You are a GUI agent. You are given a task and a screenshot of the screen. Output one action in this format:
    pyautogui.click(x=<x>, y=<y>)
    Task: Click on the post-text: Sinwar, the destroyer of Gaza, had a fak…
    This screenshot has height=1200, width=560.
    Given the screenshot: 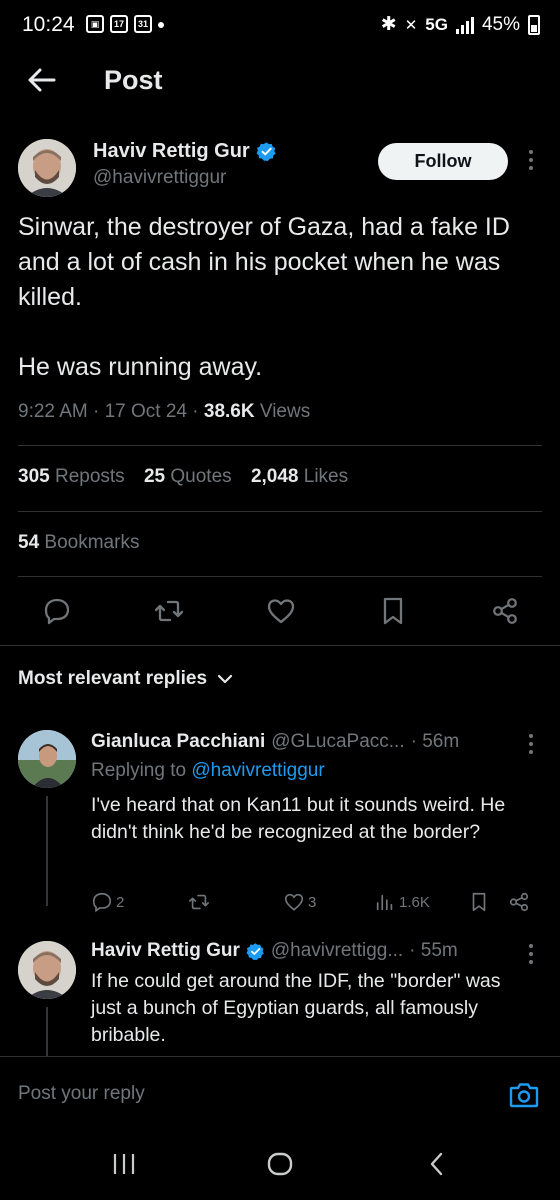 What is the action you would take?
    pyautogui.click(x=280, y=297)
    